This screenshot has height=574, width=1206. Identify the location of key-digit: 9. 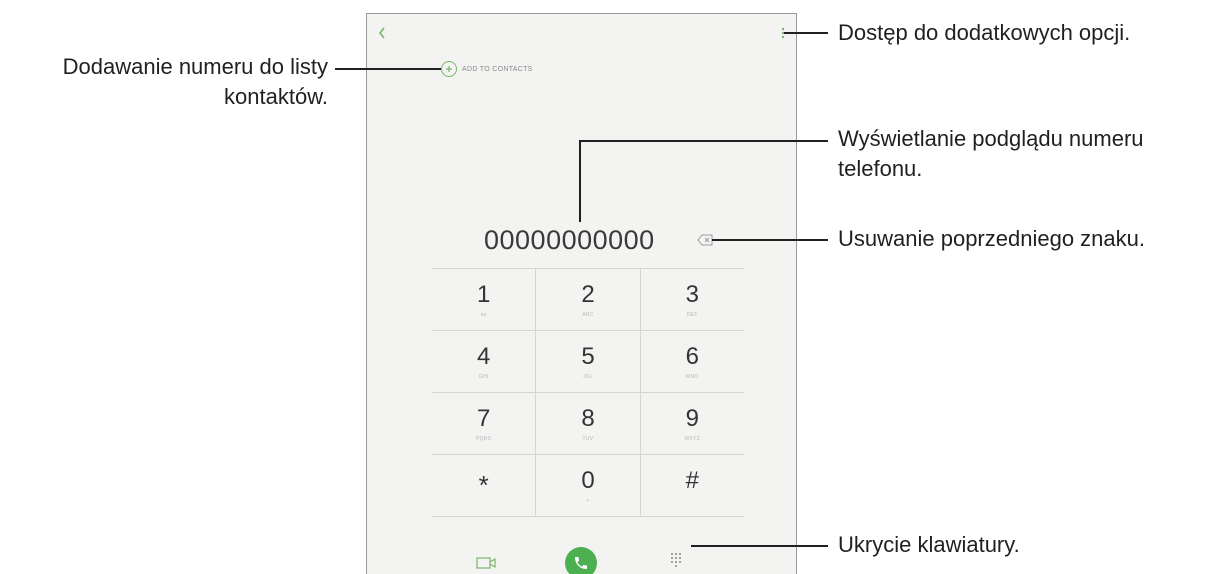
(692, 418).